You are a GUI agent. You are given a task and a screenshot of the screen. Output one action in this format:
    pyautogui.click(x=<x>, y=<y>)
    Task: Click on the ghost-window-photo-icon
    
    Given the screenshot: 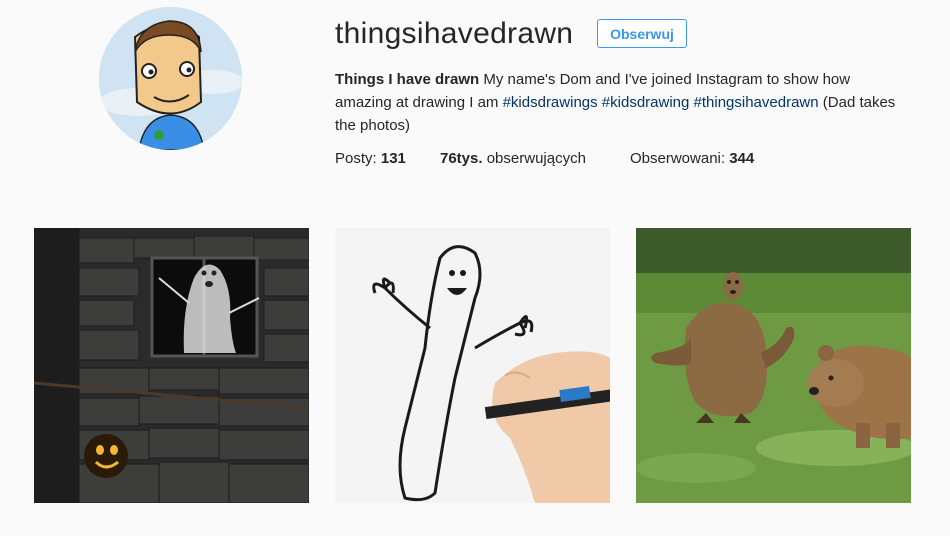 What is the action you would take?
    pyautogui.click(x=171, y=365)
    